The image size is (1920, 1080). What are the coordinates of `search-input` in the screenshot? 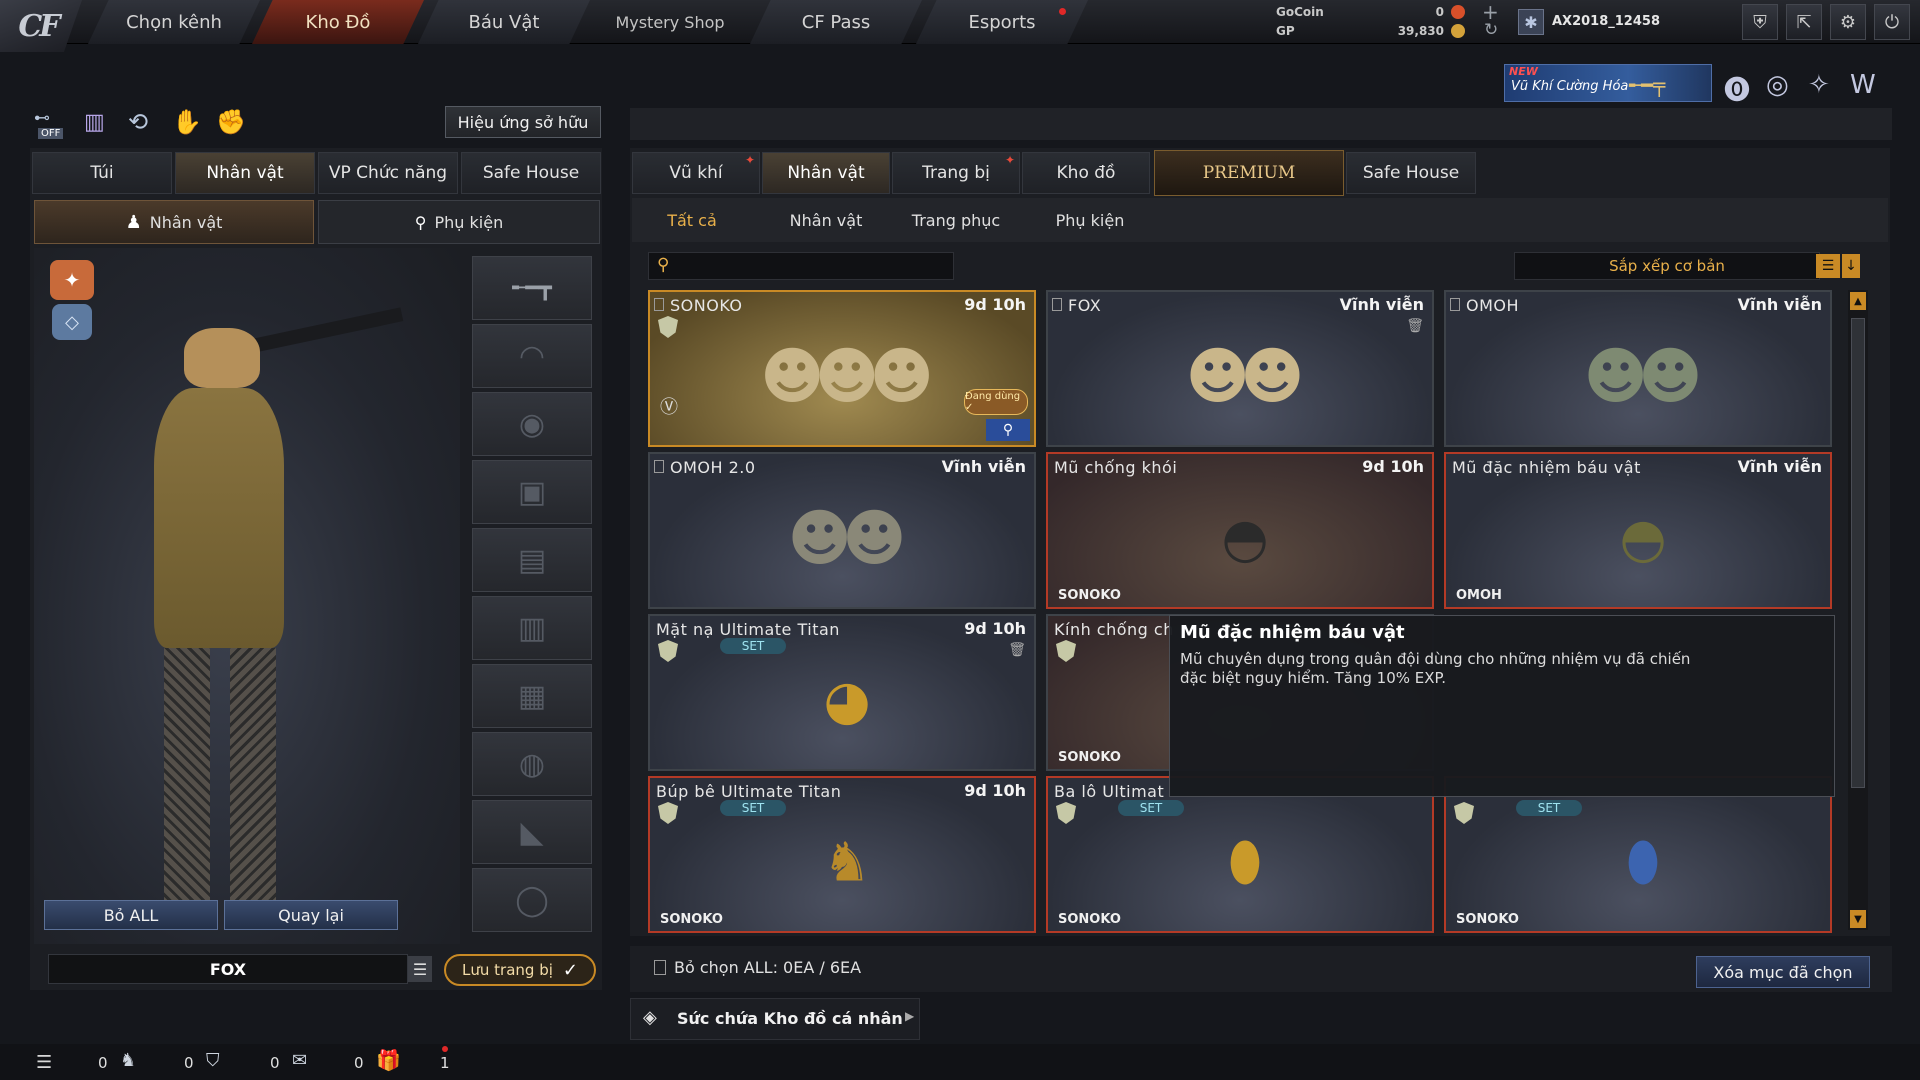 It's located at (815, 266).